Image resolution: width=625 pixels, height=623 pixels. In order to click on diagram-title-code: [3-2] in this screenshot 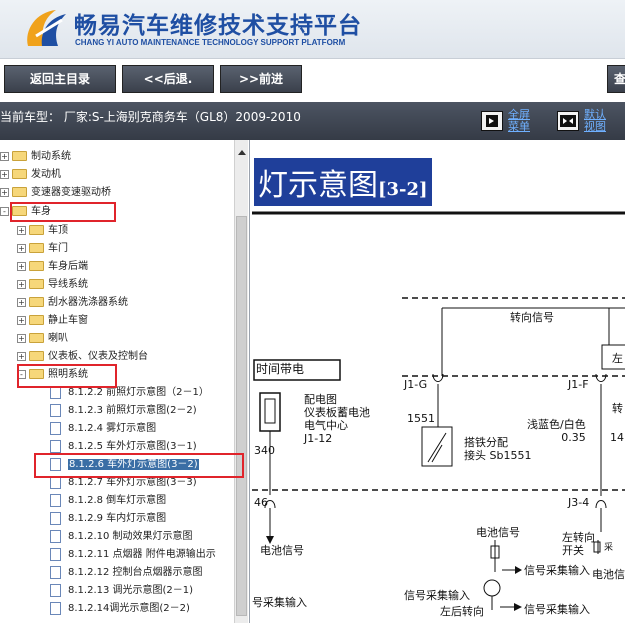, I will do `click(403, 189)`.